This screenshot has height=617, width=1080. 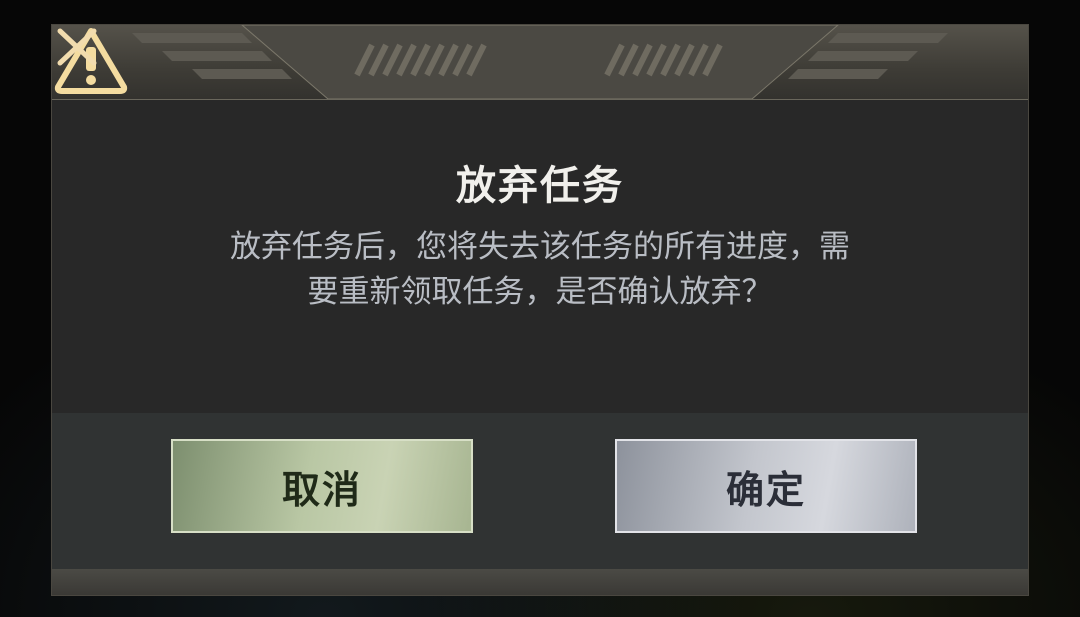 I want to click on close-x-icon, so click(x=77, y=47).